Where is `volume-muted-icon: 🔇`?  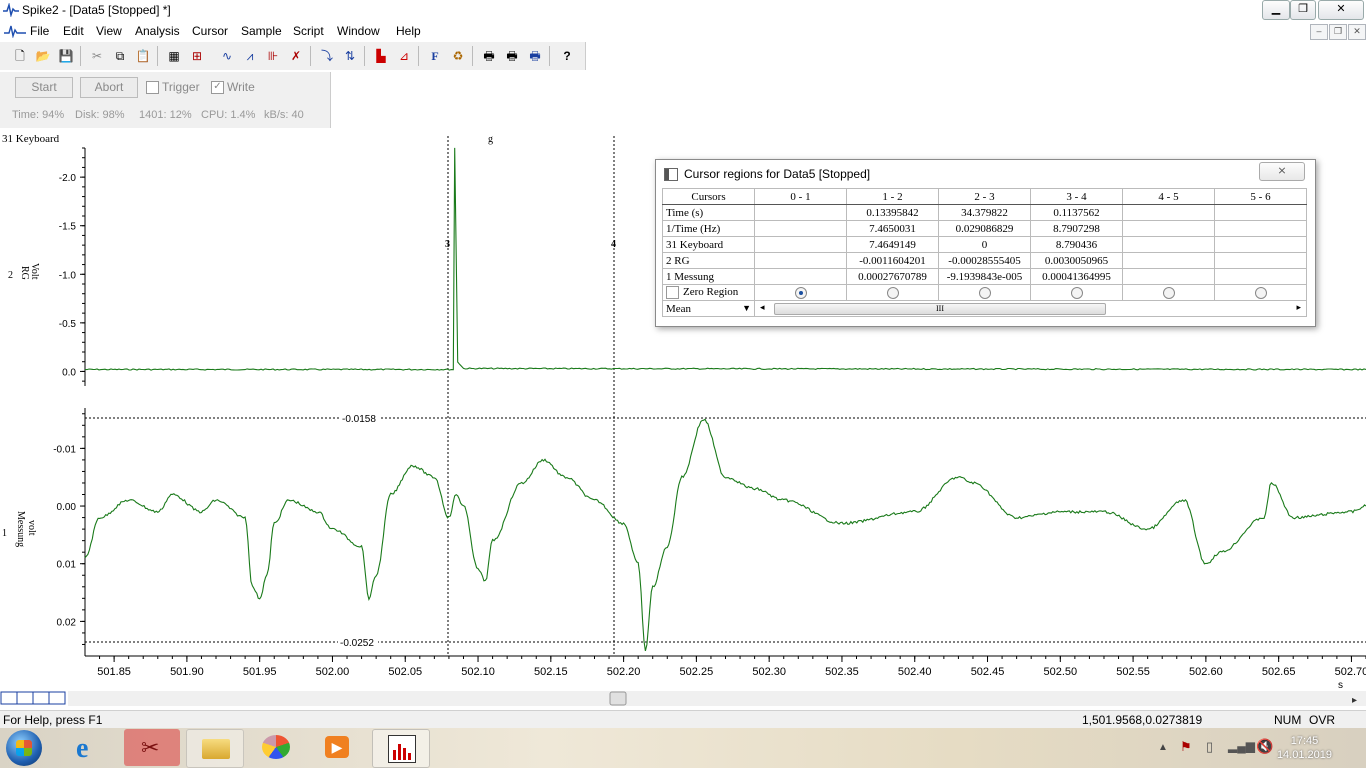 volume-muted-icon: 🔇 is located at coordinates (1264, 746).